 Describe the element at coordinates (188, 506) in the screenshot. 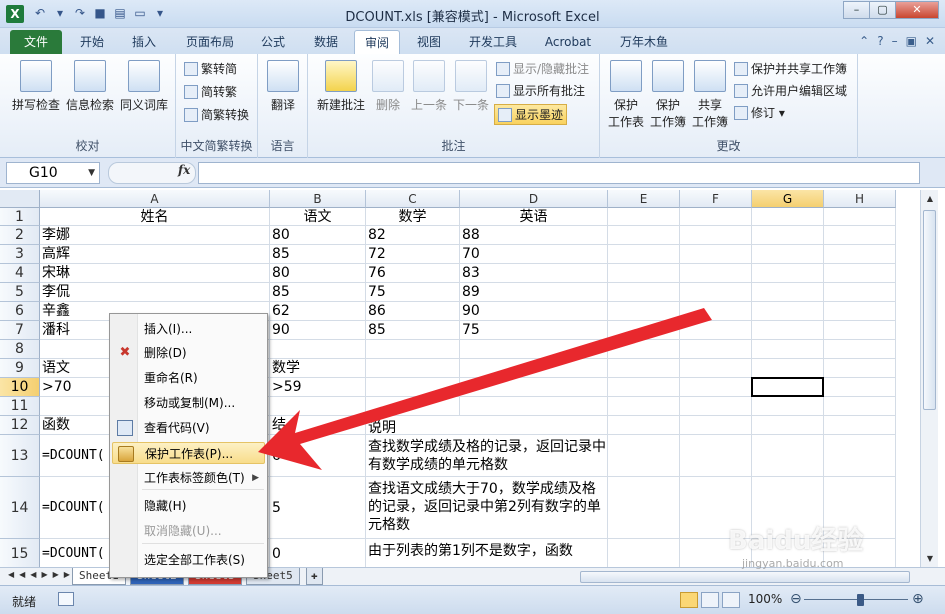

I see `menu-item-7: 隐藏(H)` at that location.